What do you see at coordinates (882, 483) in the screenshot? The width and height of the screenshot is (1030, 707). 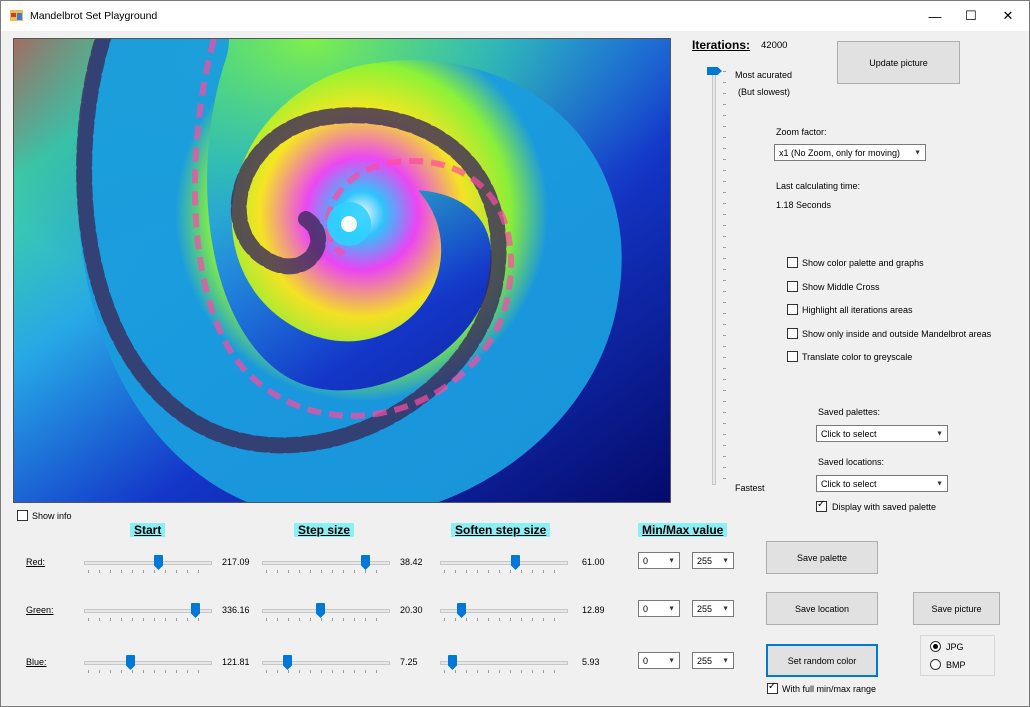 I see `saved-locations-select: Click to select ▼` at bounding box center [882, 483].